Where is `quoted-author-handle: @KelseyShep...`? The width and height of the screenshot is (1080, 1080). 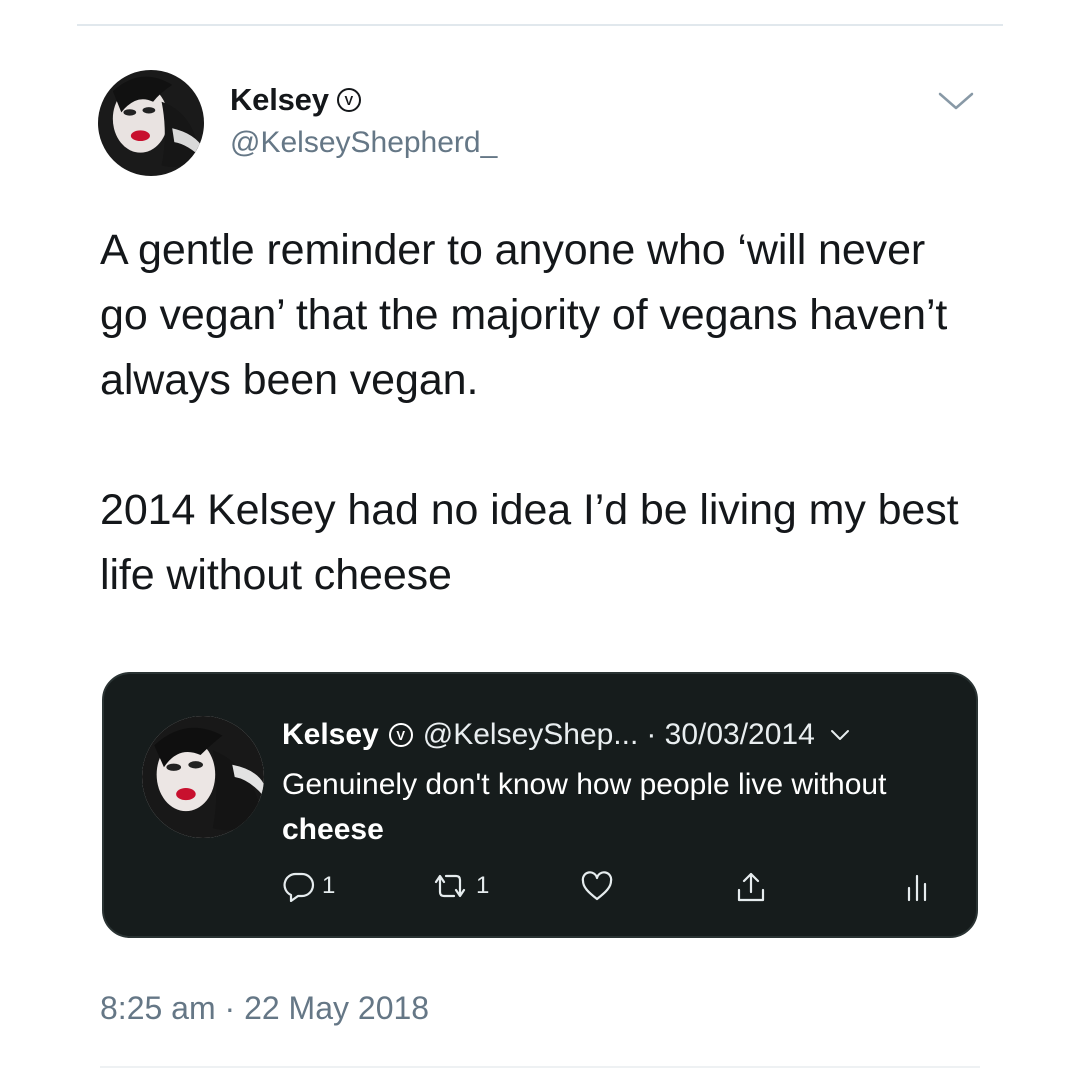 quoted-author-handle: @KelseyShep... is located at coordinates (531, 735).